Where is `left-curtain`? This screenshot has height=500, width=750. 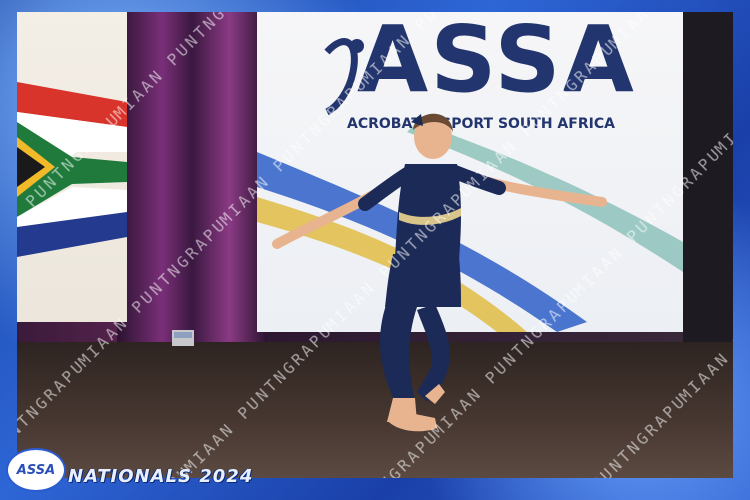
left-curtain is located at coordinates (192, 177).